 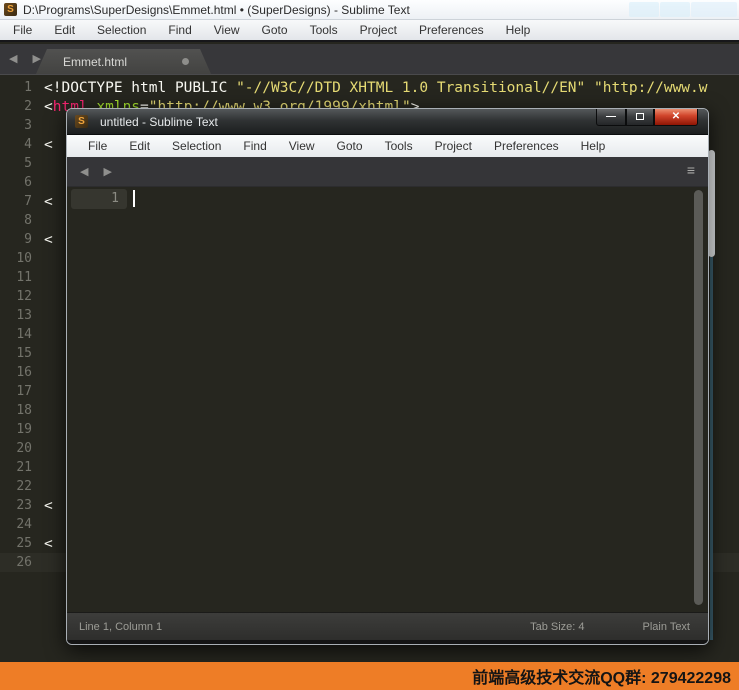 I want to click on line-number: 11, so click(x=24, y=277).